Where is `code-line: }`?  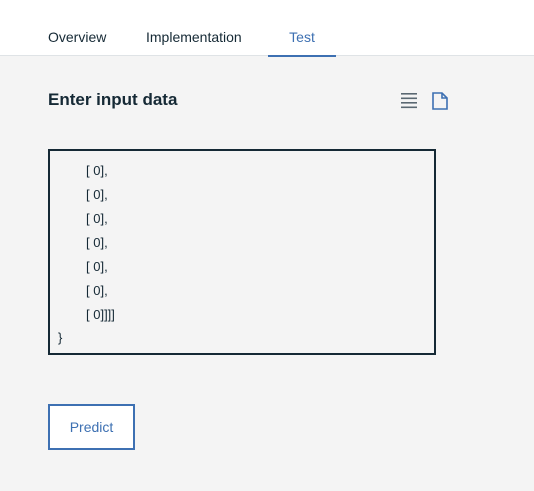 code-line: } is located at coordinates (60, 337).